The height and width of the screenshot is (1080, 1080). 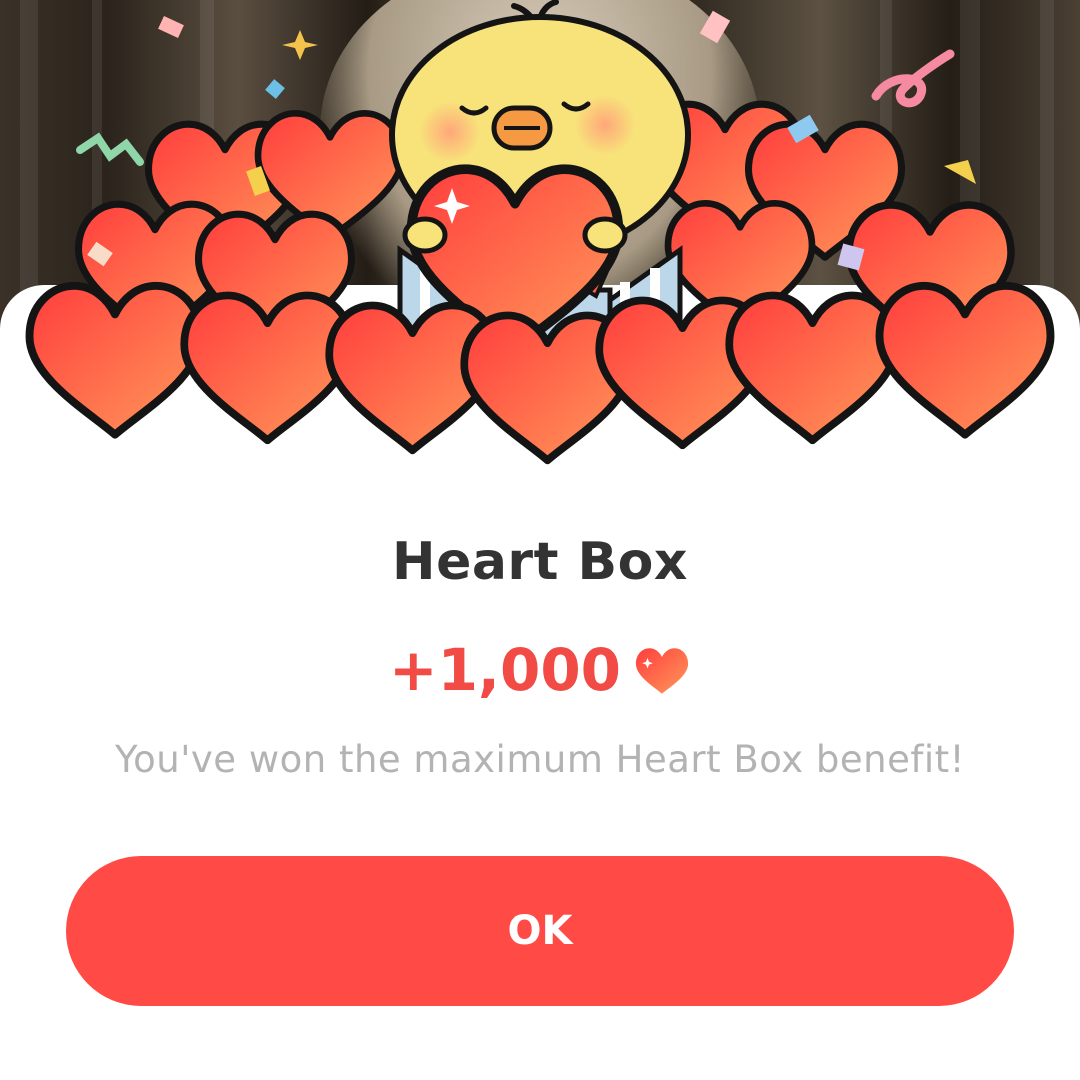 What do you see at coordinates (505, 670) in the screenshot?
I see `reward-amount: +1,000` at bounding box center [505, 670].